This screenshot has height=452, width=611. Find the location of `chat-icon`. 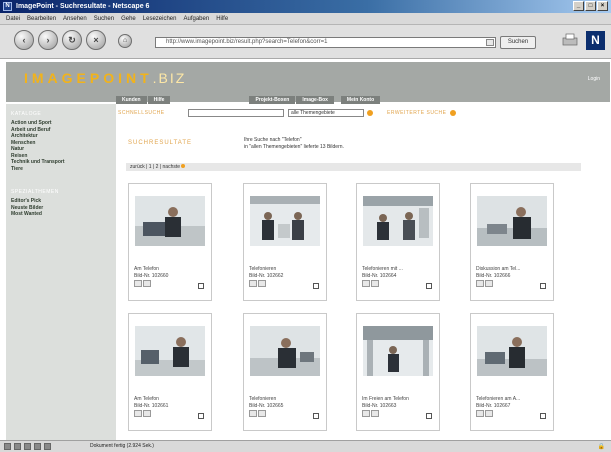

chat-icon is located at coordinates (37, 446).